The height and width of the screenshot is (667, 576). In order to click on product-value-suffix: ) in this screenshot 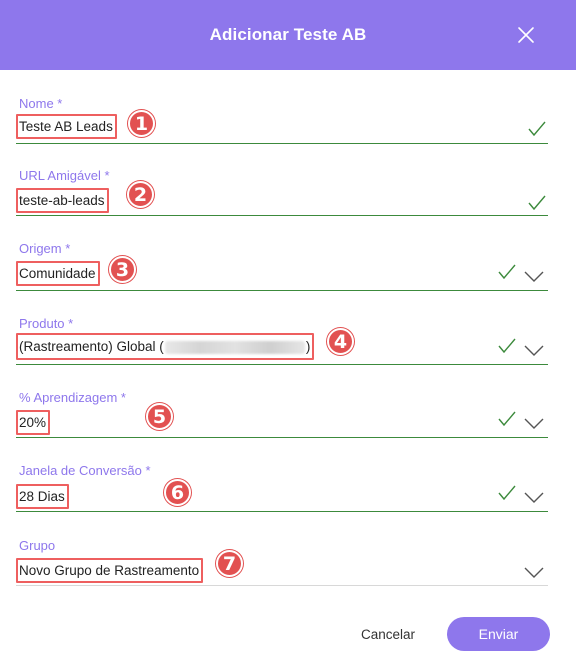, I will do `click(308, 346)`.